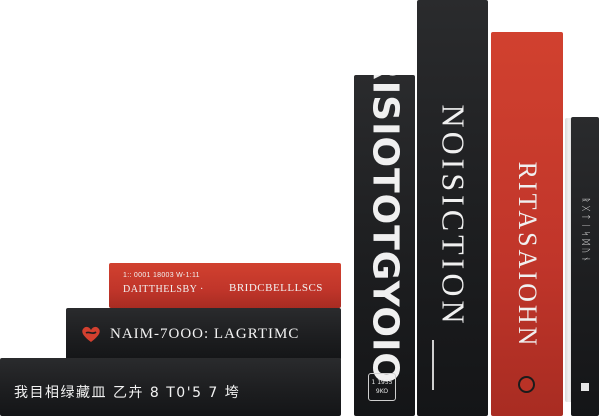  What do you see at coordinates (161, 275) in the screenshot?
I see `red-book-top-line1: 1:: 0001 18003 W-1:11` at bounding box center [161, 275].